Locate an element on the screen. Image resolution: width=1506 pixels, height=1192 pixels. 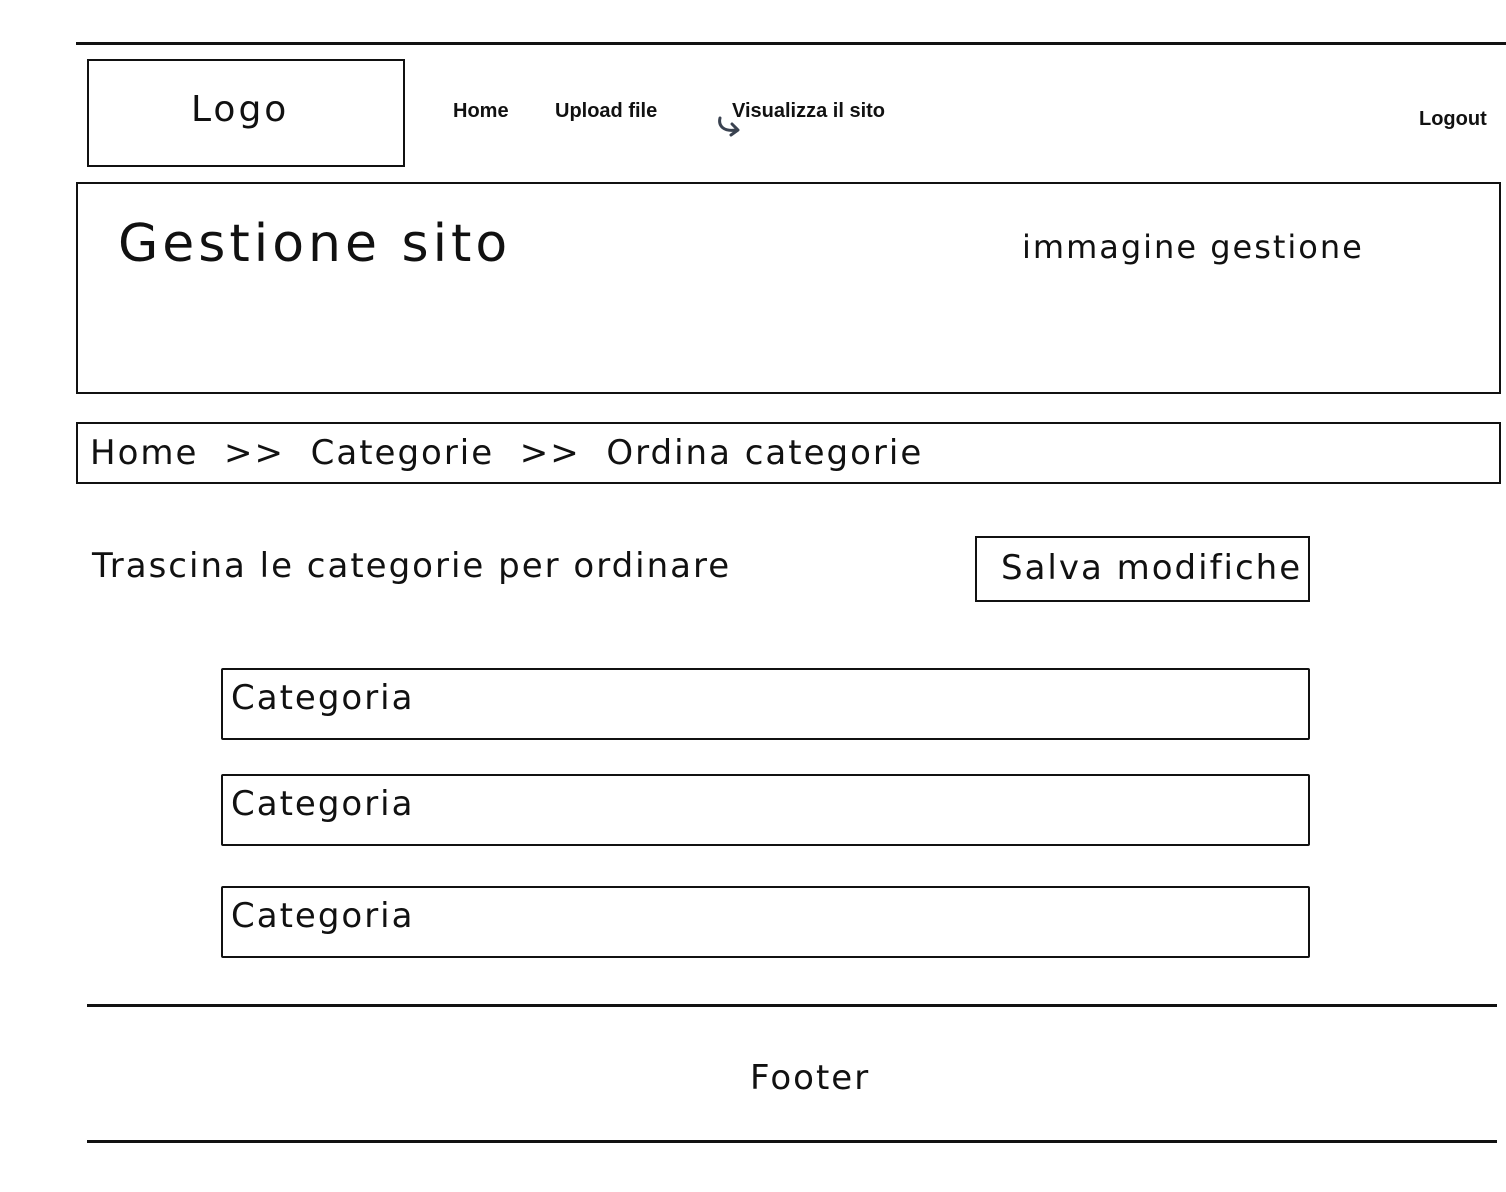
nav-upload-file-link: Upload file is located at coordinates (606, 111).